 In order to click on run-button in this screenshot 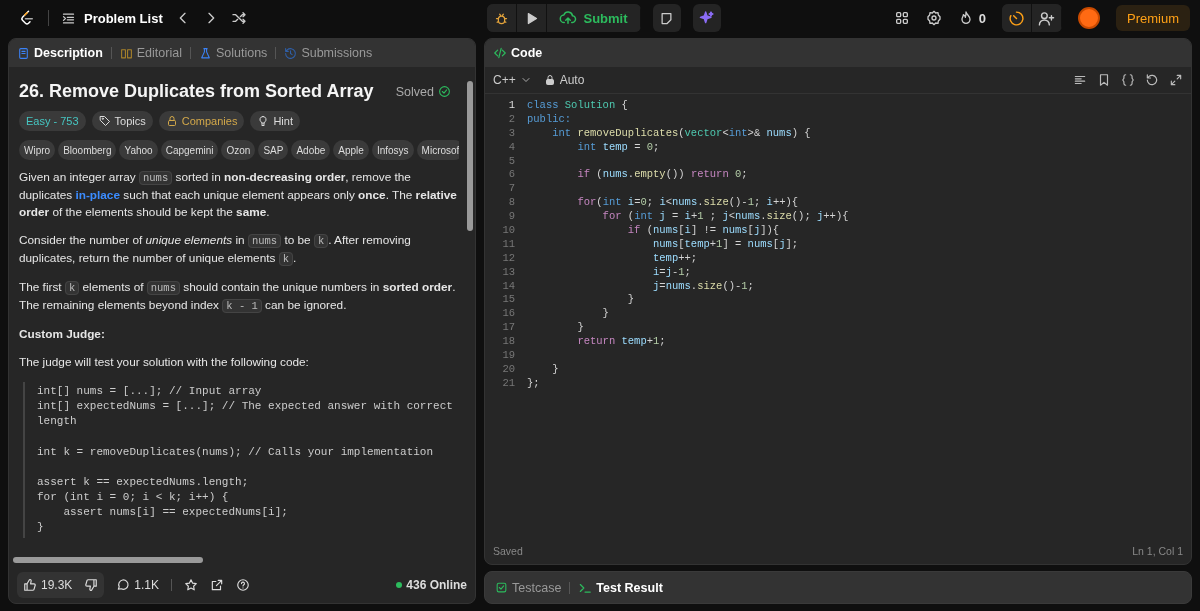, I will do `click(532, 18)`.